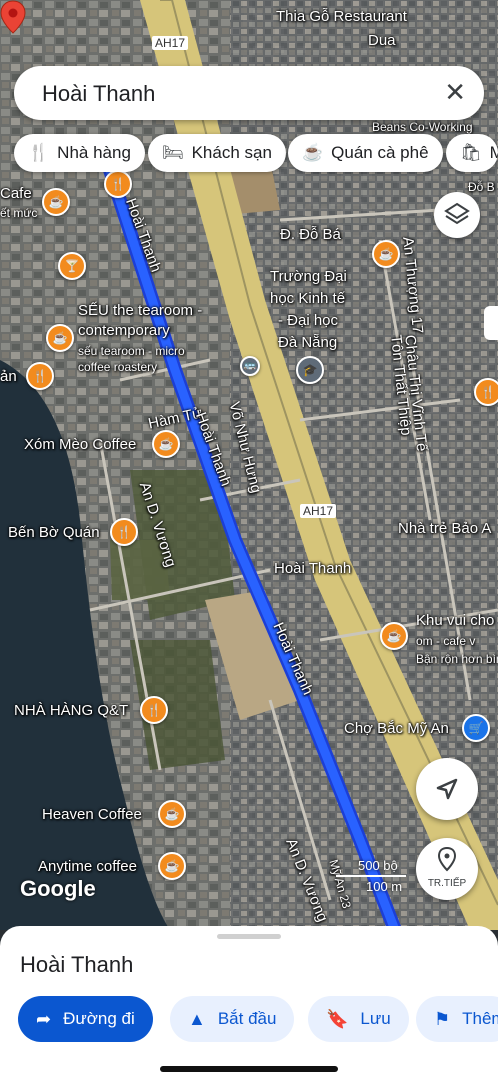 The height and width of the screenshot is (1080, 498). What do you see at coordinates (365, 153) in the screenshot?
I see `chip-coffee: ☕ Quán cà phê` at bounding box center [365, 153].